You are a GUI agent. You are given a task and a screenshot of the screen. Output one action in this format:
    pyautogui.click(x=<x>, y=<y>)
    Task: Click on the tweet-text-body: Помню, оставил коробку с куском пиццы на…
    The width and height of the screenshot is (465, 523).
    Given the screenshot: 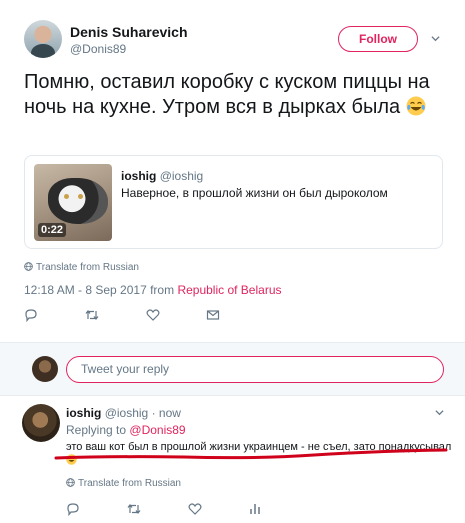 What is the action you would take?
    pyautogui.click(x=227, y=94)
    